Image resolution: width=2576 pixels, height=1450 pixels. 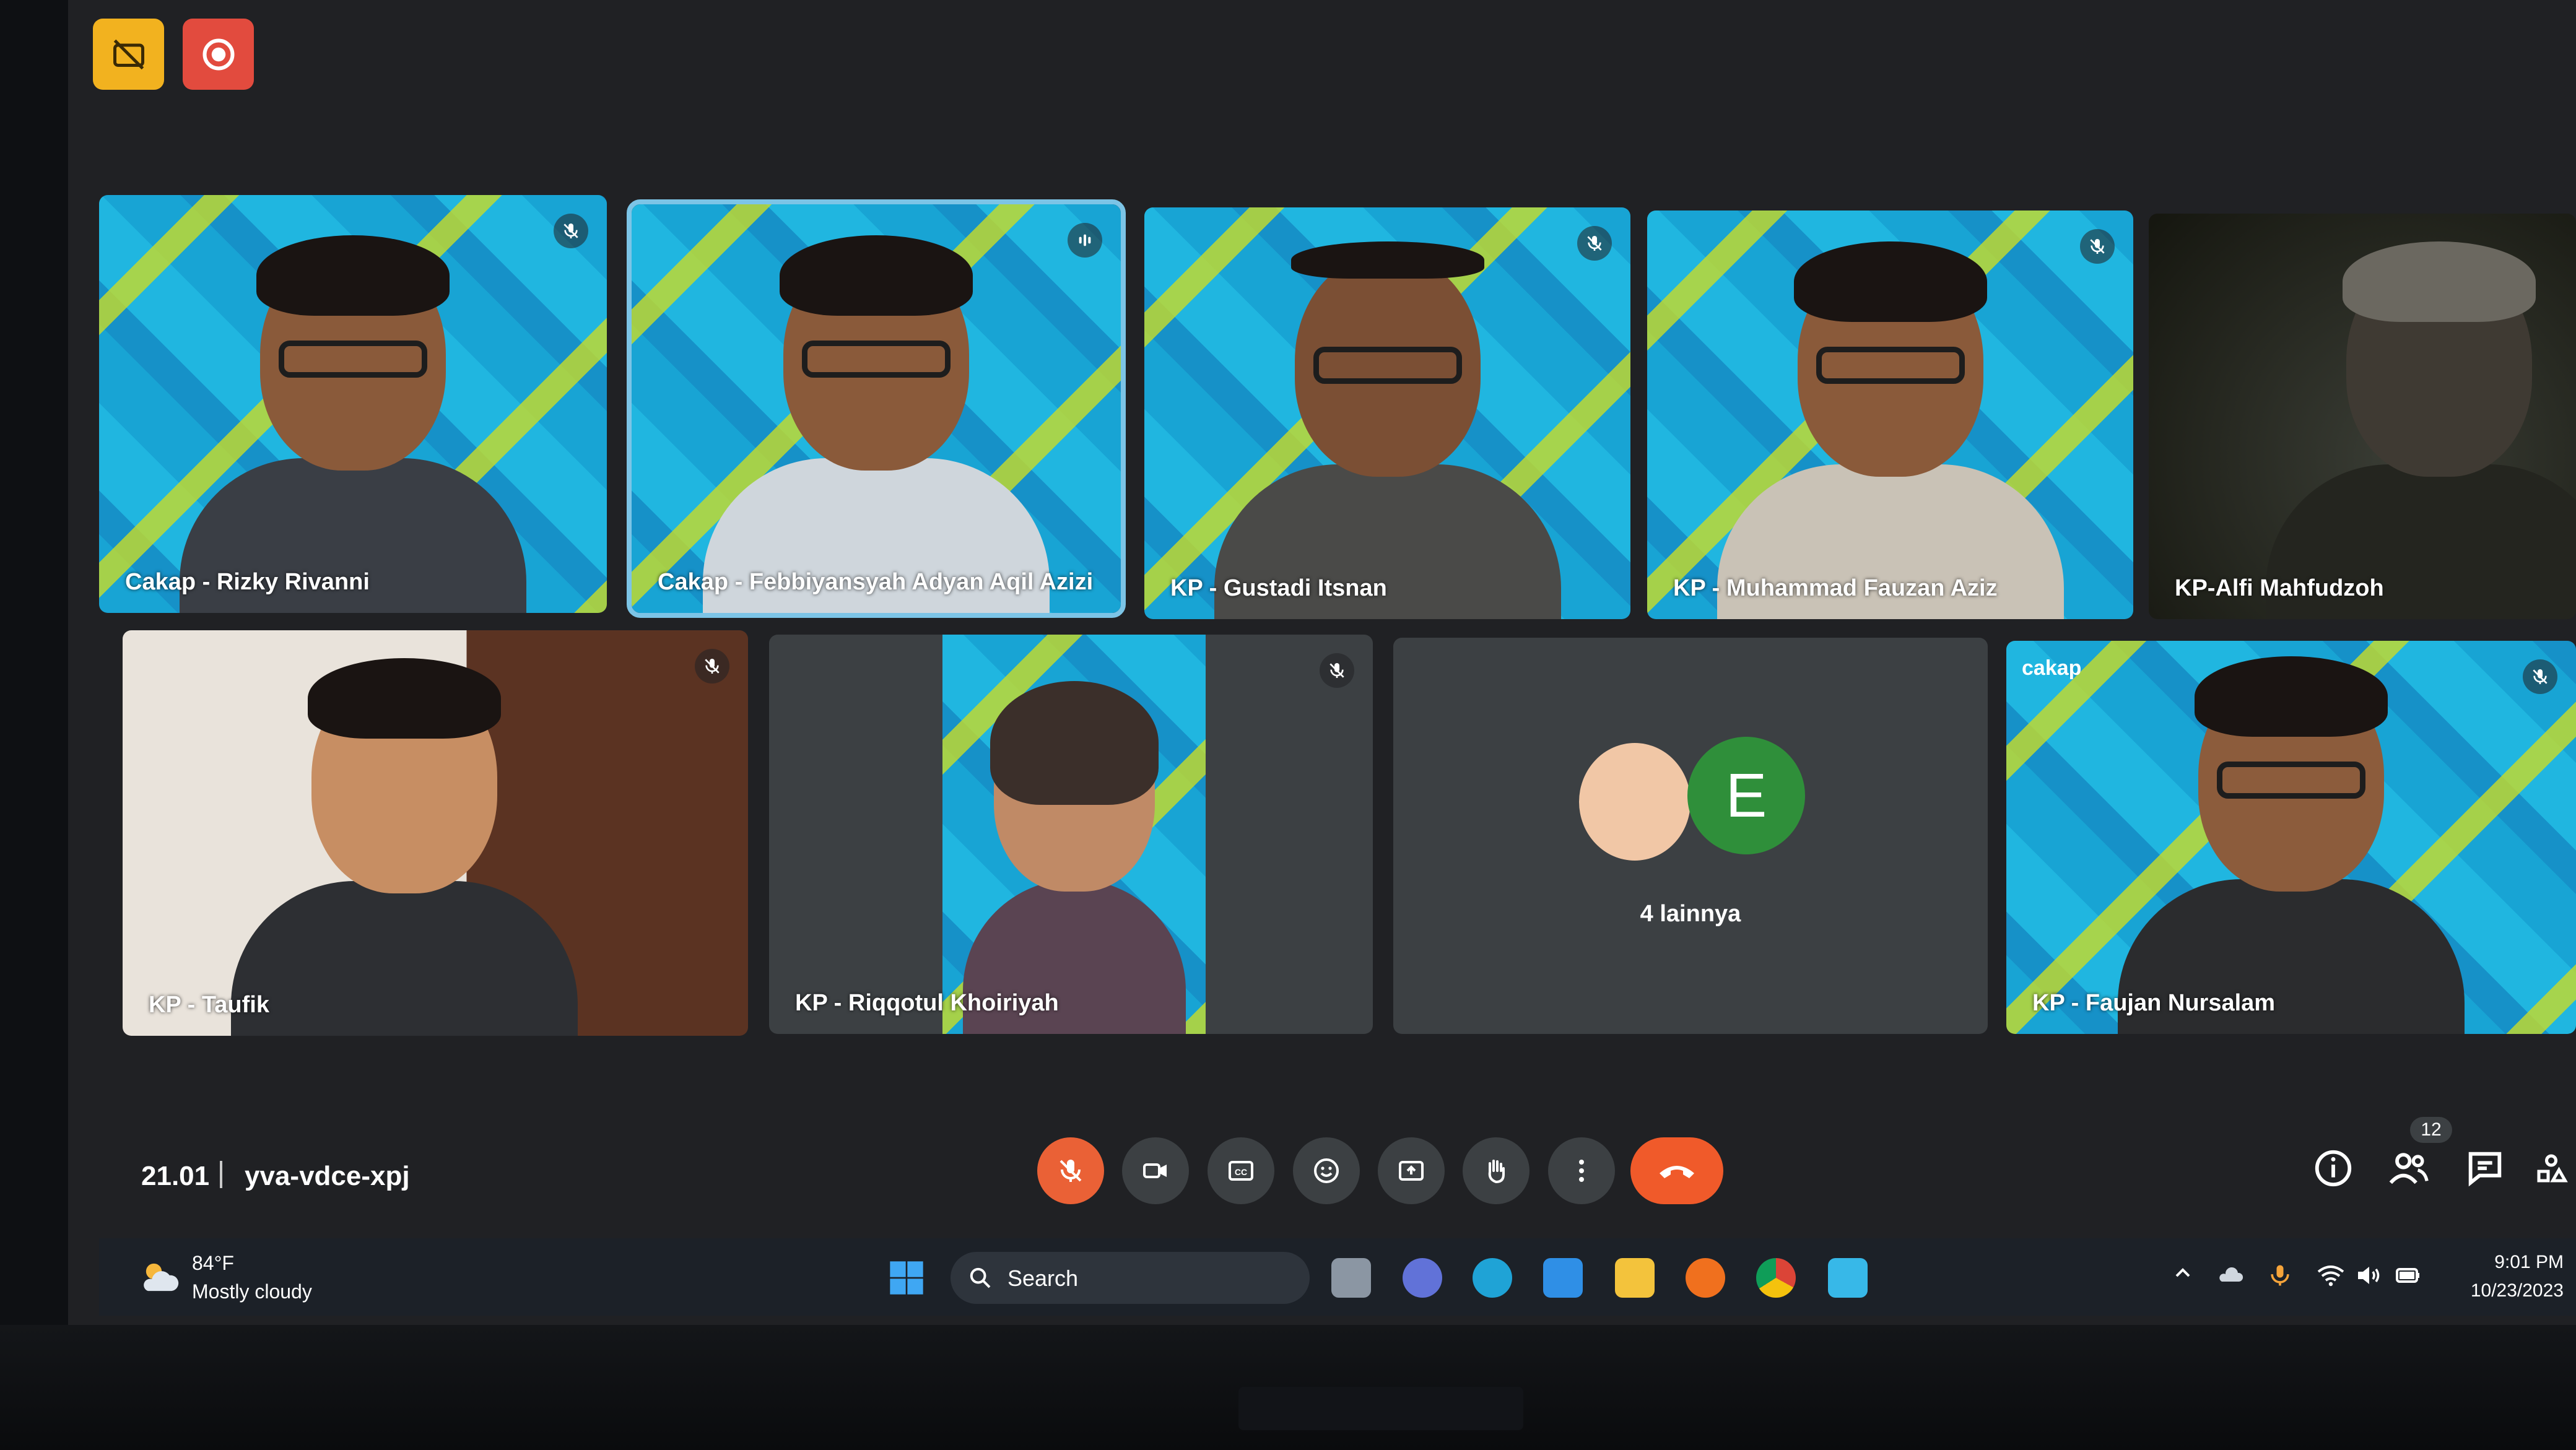 What do you see at coordinates (2408, 1276) in the screenshot?
I see `battery-icon` at bounding box center [2408, 1276].